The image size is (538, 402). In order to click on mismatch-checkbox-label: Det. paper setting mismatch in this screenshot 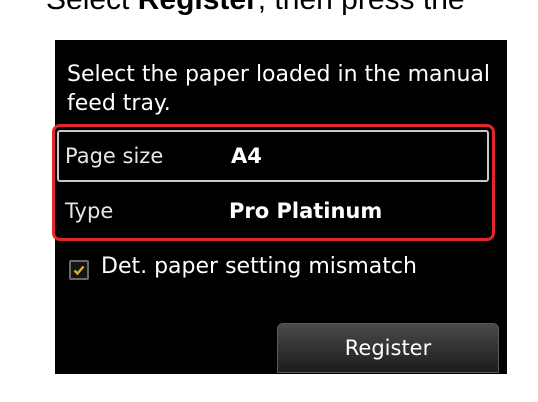, I will do `click(259, 266)`.